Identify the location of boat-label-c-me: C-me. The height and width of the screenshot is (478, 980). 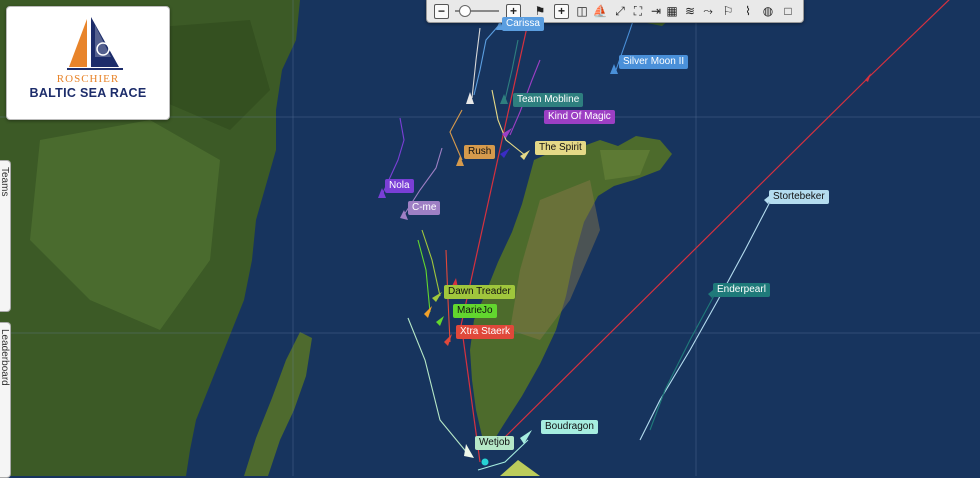
(424, 208).